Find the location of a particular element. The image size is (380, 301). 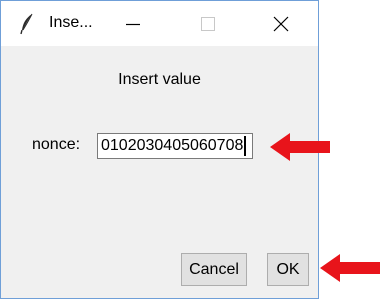

minimize-button is located at coordinates (133, 23).